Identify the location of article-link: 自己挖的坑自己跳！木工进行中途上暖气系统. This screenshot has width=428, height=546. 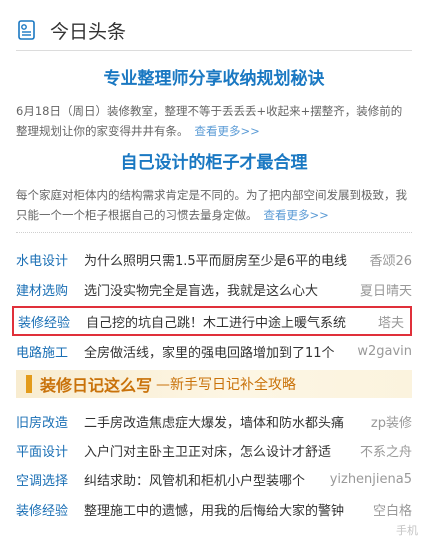
(230, 321).